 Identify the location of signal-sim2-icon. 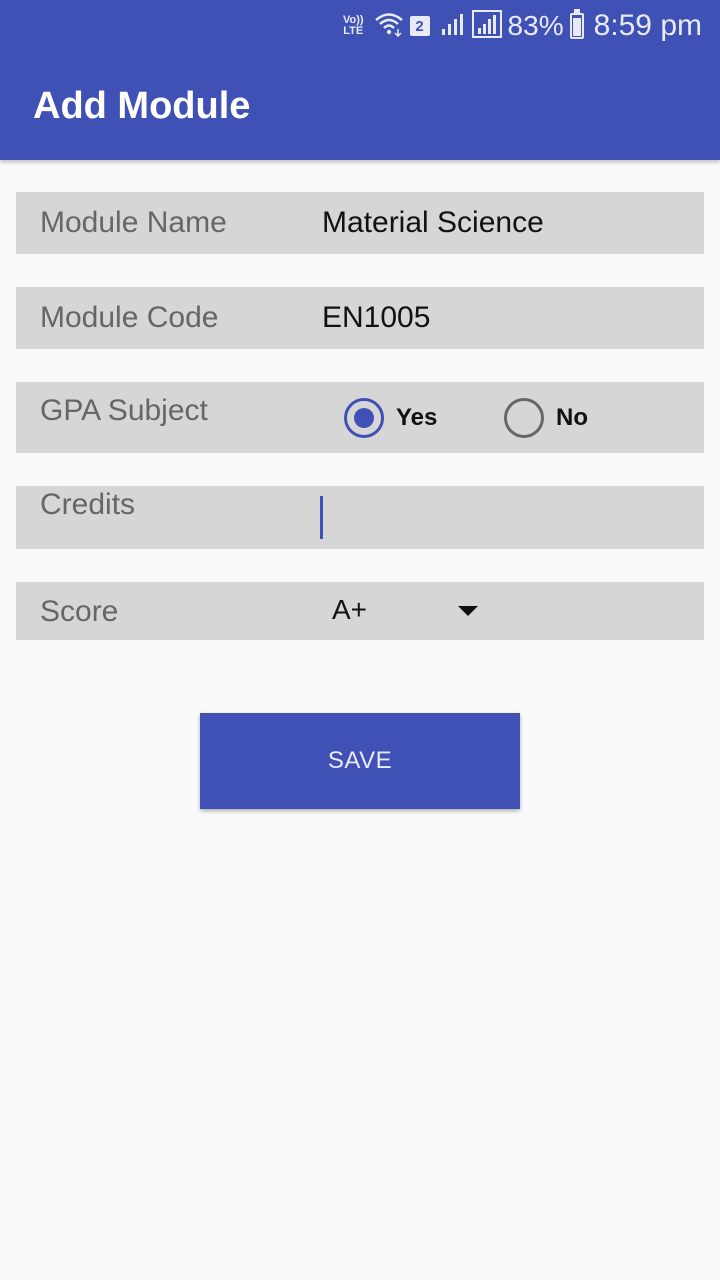
(486, 26).